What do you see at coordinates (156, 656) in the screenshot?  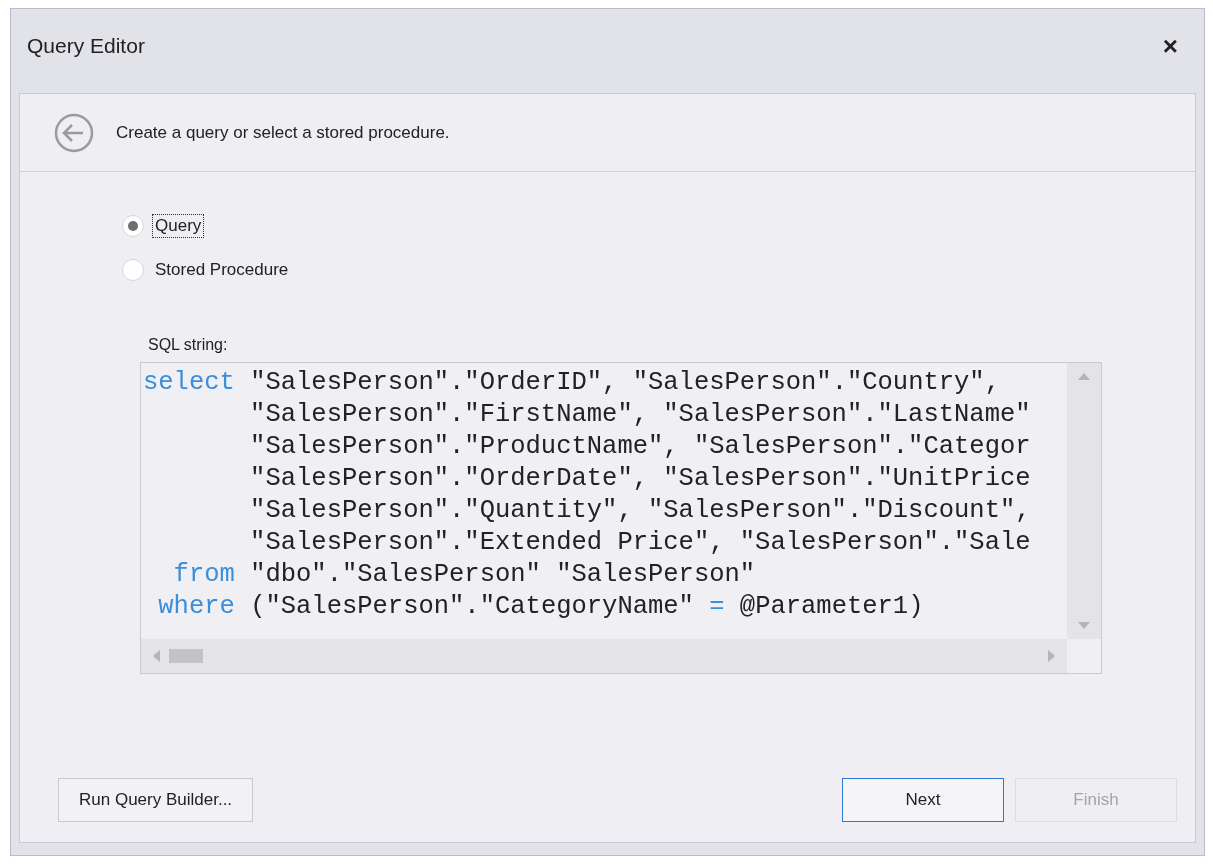 I see `left-arrow-icon` at bounding box center [156, 656].